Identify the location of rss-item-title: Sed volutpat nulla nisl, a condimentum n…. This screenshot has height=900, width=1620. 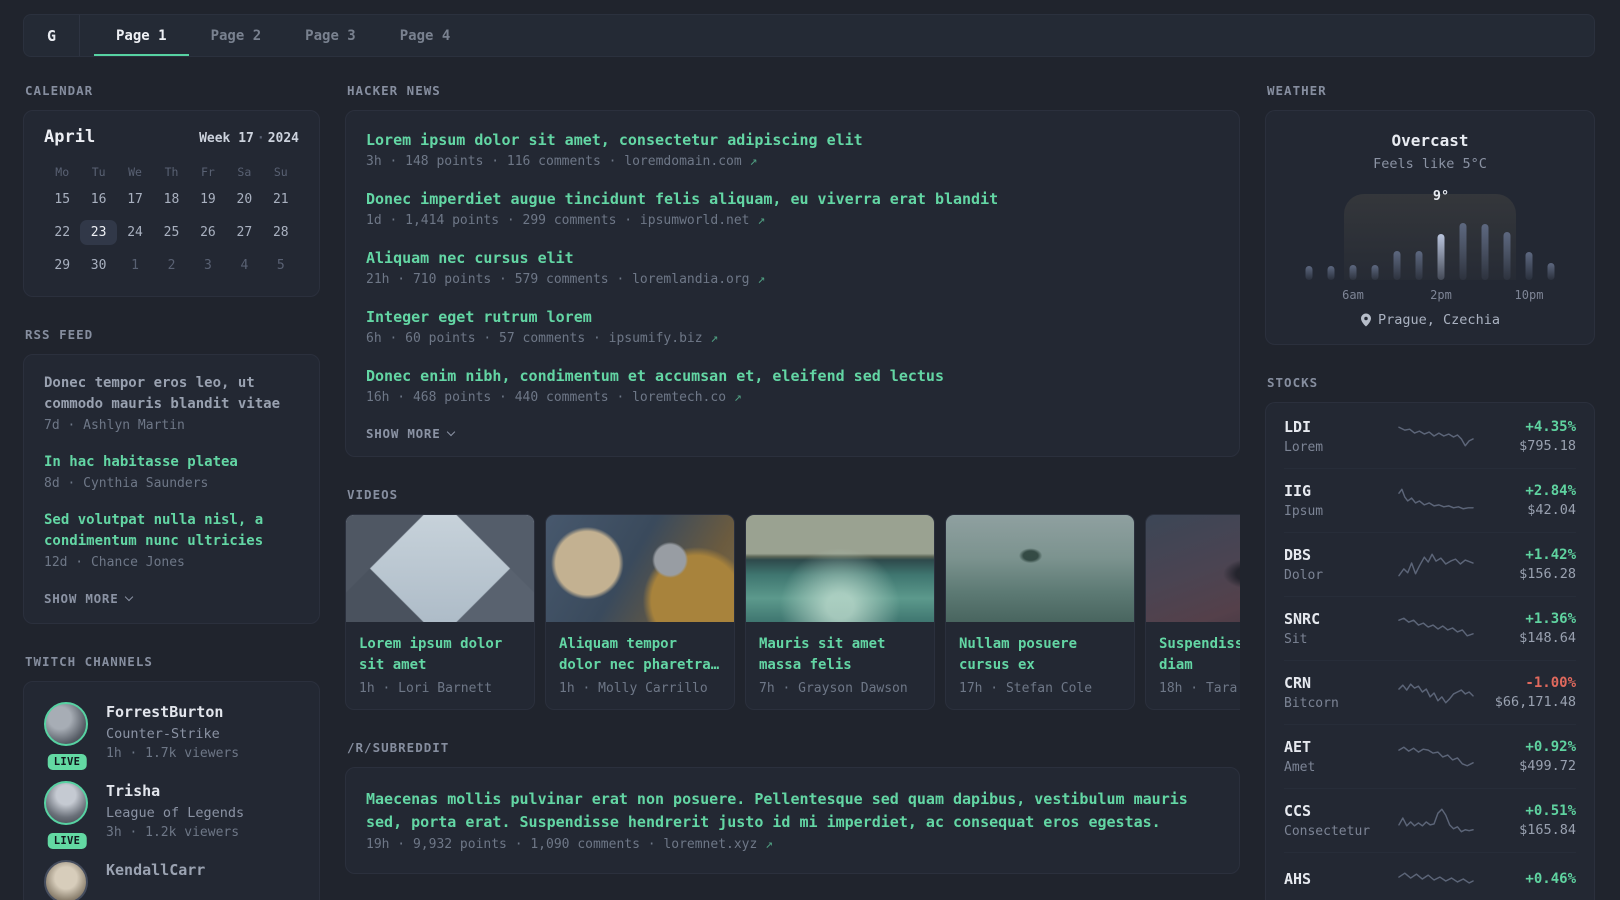
(171, 531).